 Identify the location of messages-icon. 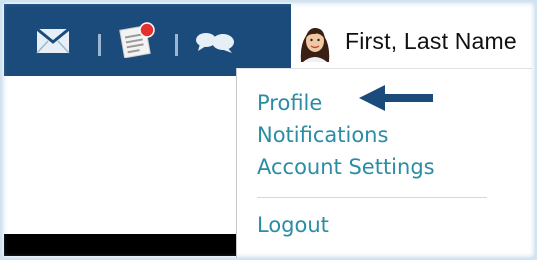
(53, 41).